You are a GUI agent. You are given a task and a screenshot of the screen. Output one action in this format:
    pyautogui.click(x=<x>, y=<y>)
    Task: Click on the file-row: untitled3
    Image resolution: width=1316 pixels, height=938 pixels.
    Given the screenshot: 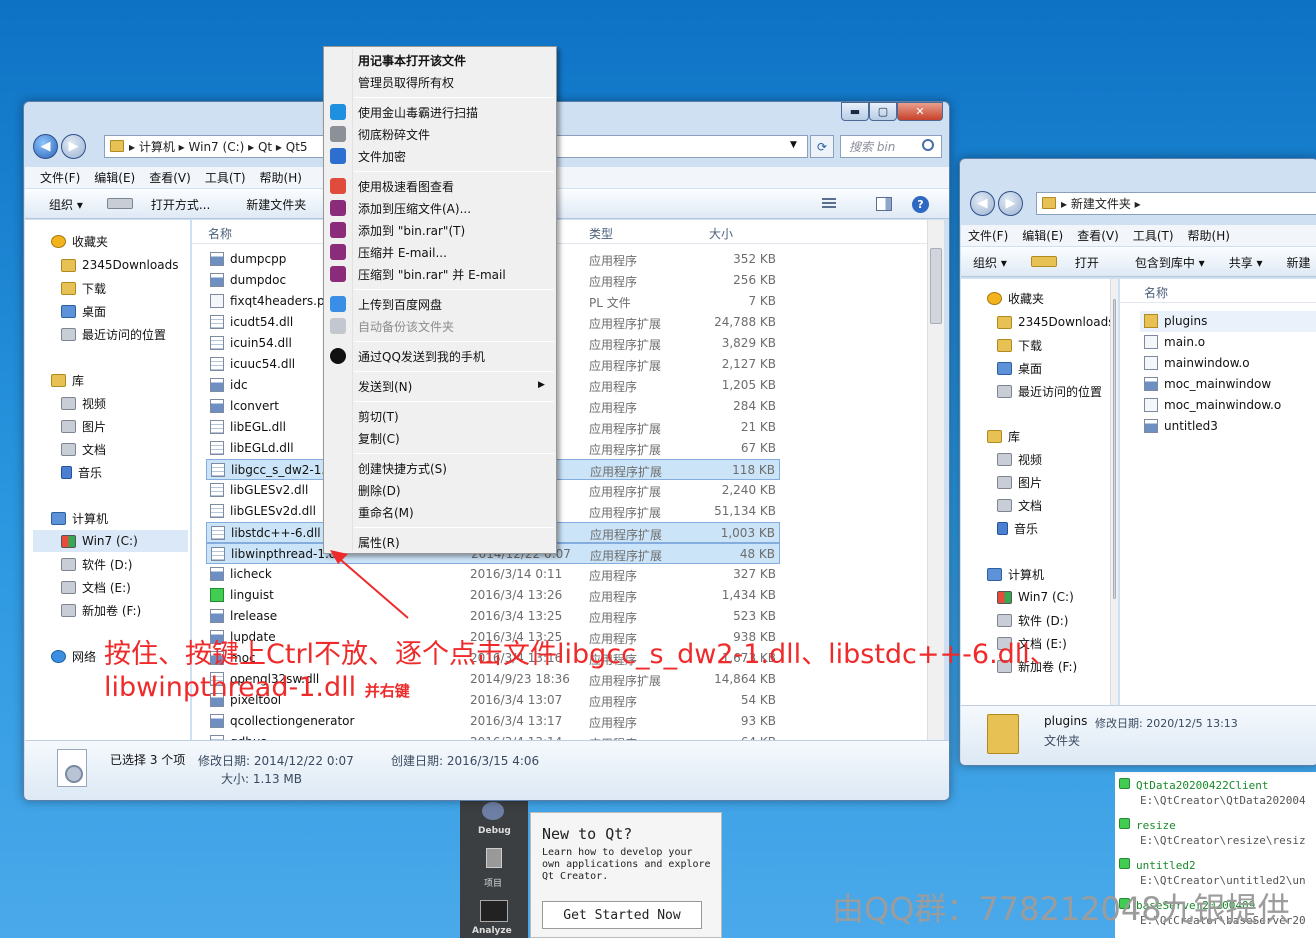 What is the action you would take?
    pyautogui.click(x=1228, y=426)
    